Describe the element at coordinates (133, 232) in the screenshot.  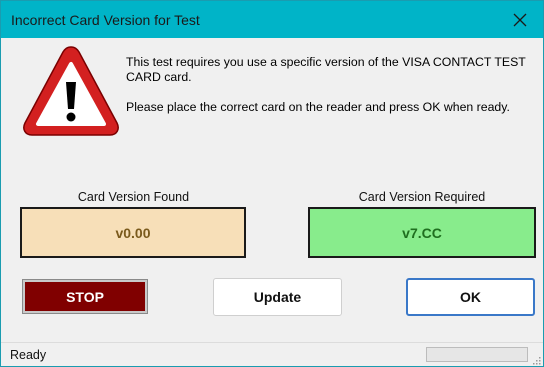
I see `card-version-found-value: v0.00` at that location.